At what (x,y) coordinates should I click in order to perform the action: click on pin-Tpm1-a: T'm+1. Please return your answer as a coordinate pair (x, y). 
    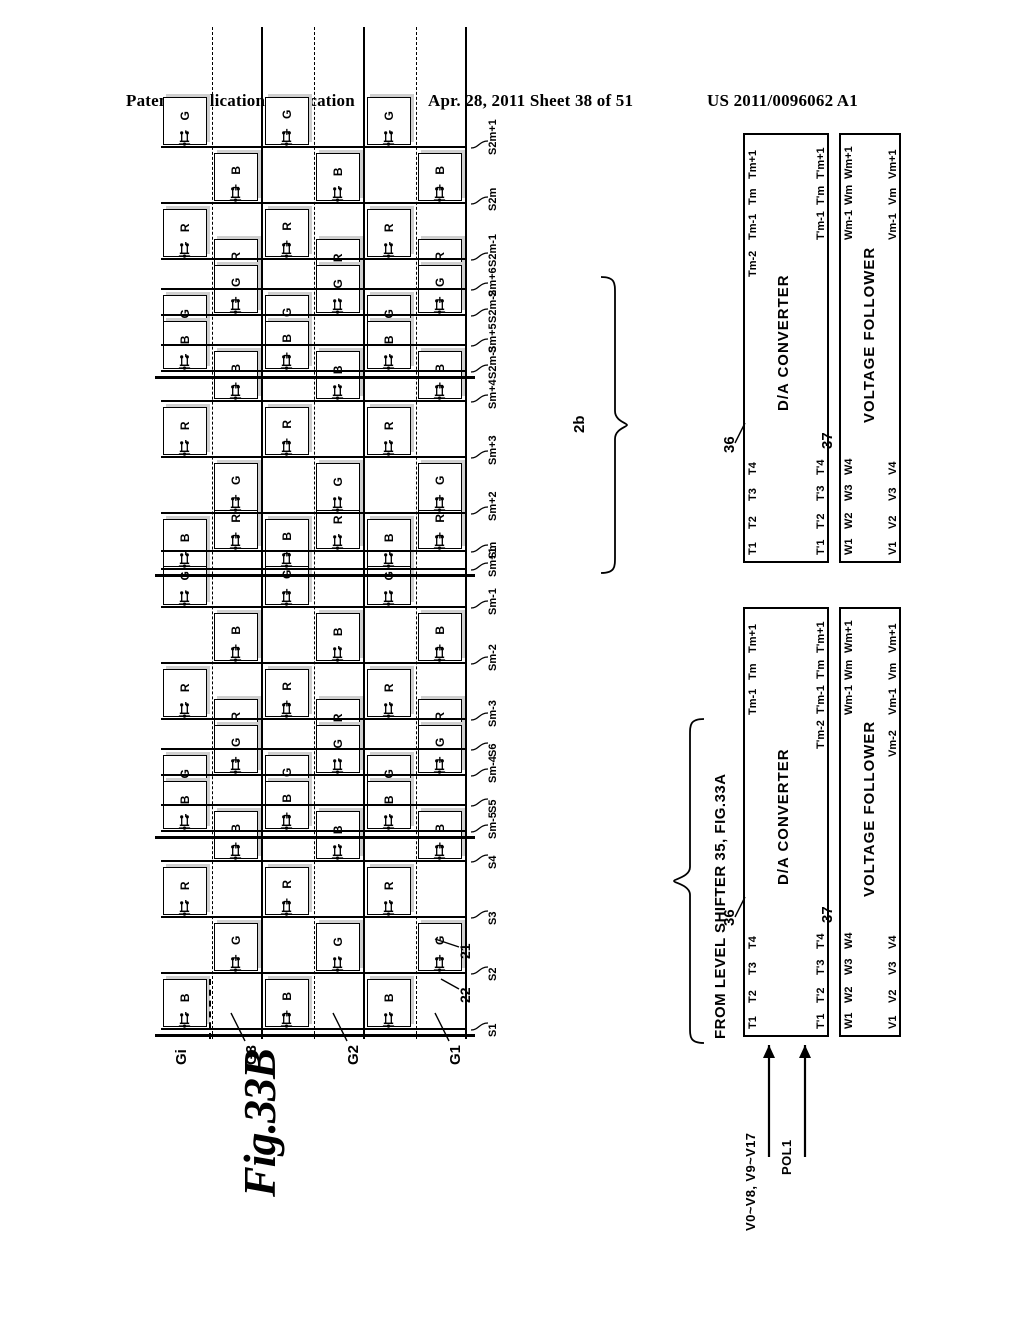
    Looking at the image, I should click on (821, 637).